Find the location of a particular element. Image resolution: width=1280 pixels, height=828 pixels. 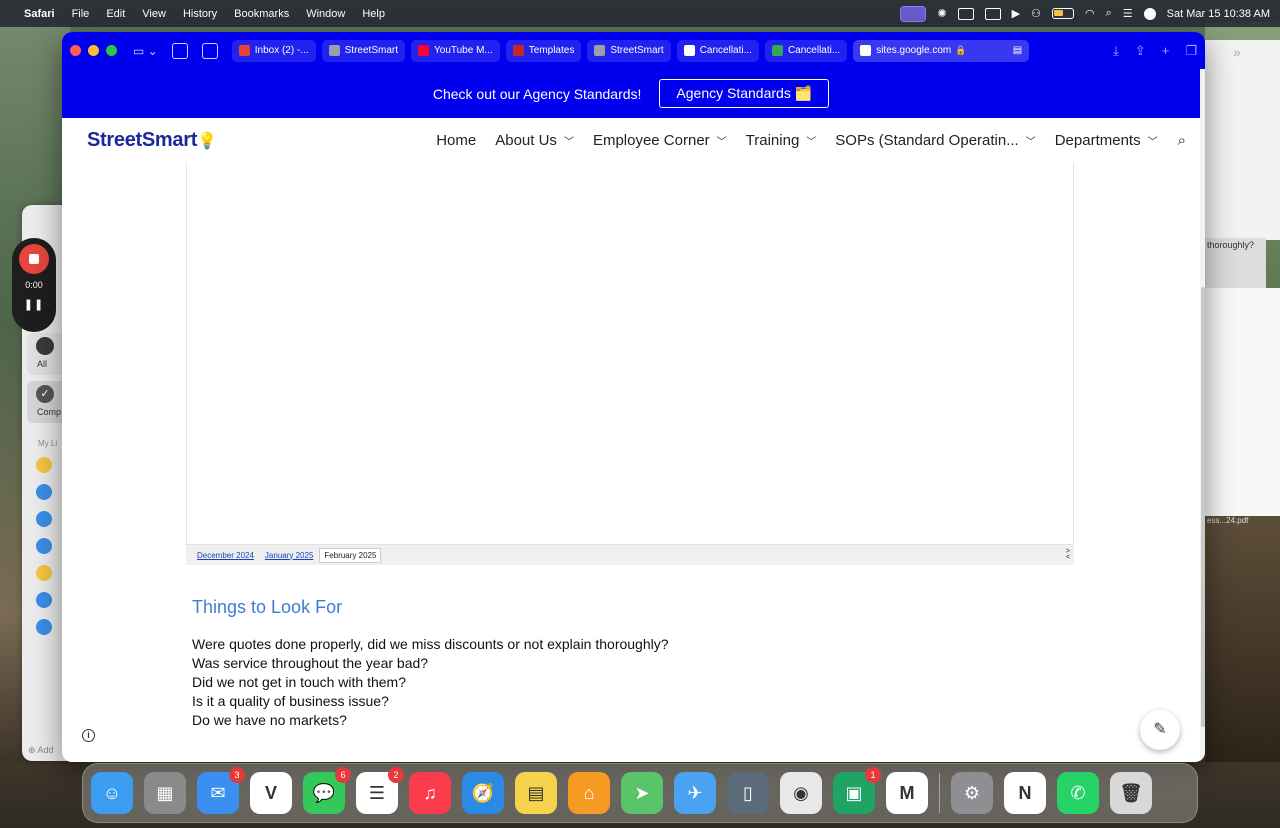

new-tab-icon: + is located at coordinates (1166, 51).